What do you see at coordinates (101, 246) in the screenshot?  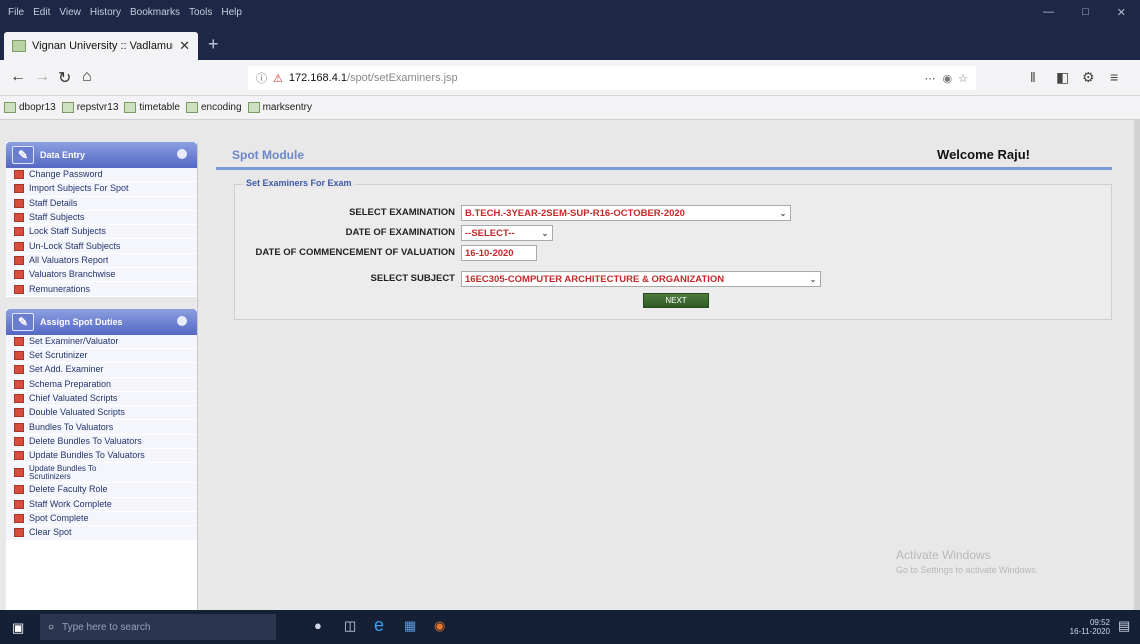 I see `sidebar-item-unlock-staff-subjects: Un-Lock Staff Subjects` at bounding box center [101, 246].